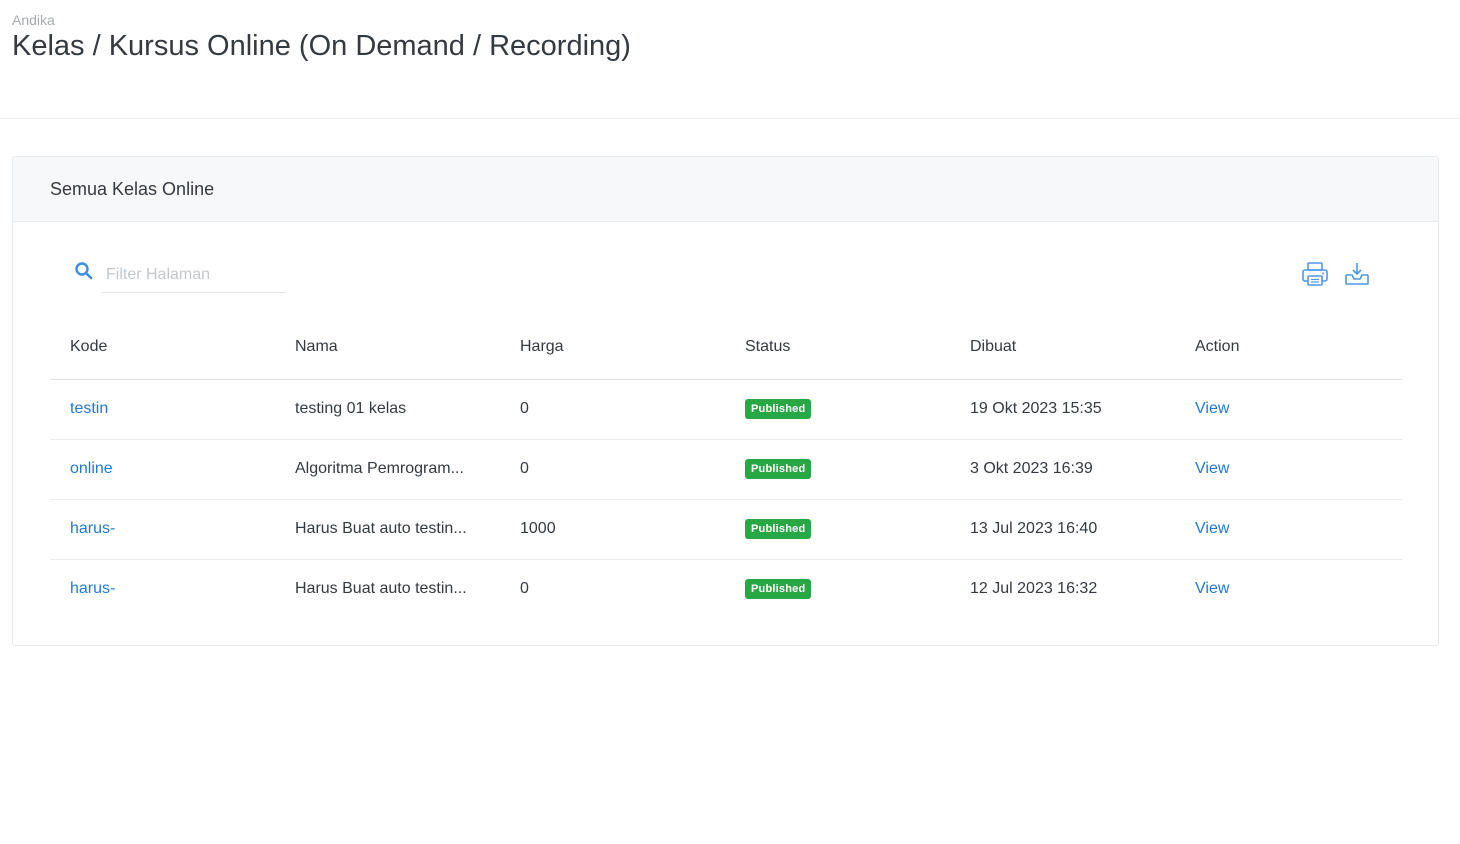 The height and width of the screenshot is (844, 1460). What do you see at coordinates (89, 408) in the screenshot?
I see `kode-link: testin` at bounding box center [89, 408].